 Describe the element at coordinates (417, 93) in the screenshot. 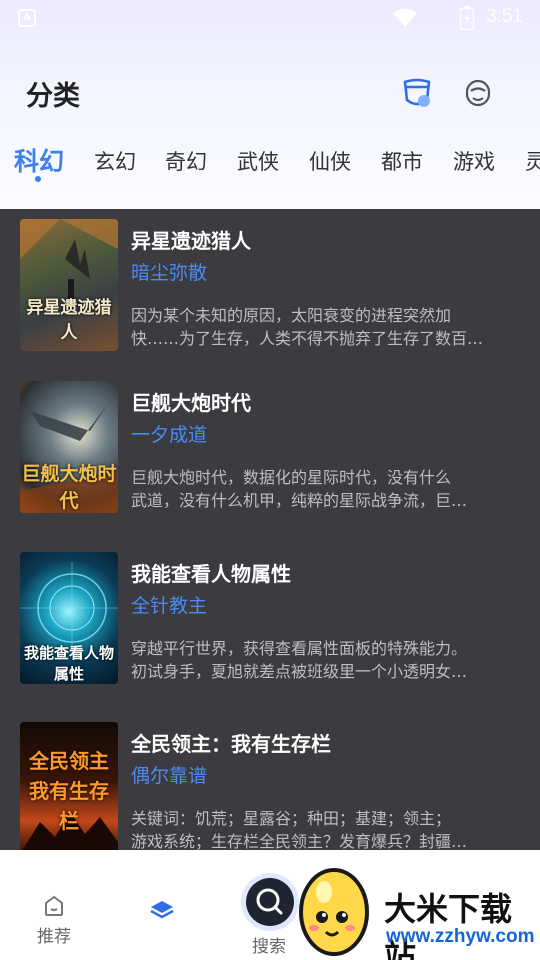

I see `bookshelf-icon` at that location.